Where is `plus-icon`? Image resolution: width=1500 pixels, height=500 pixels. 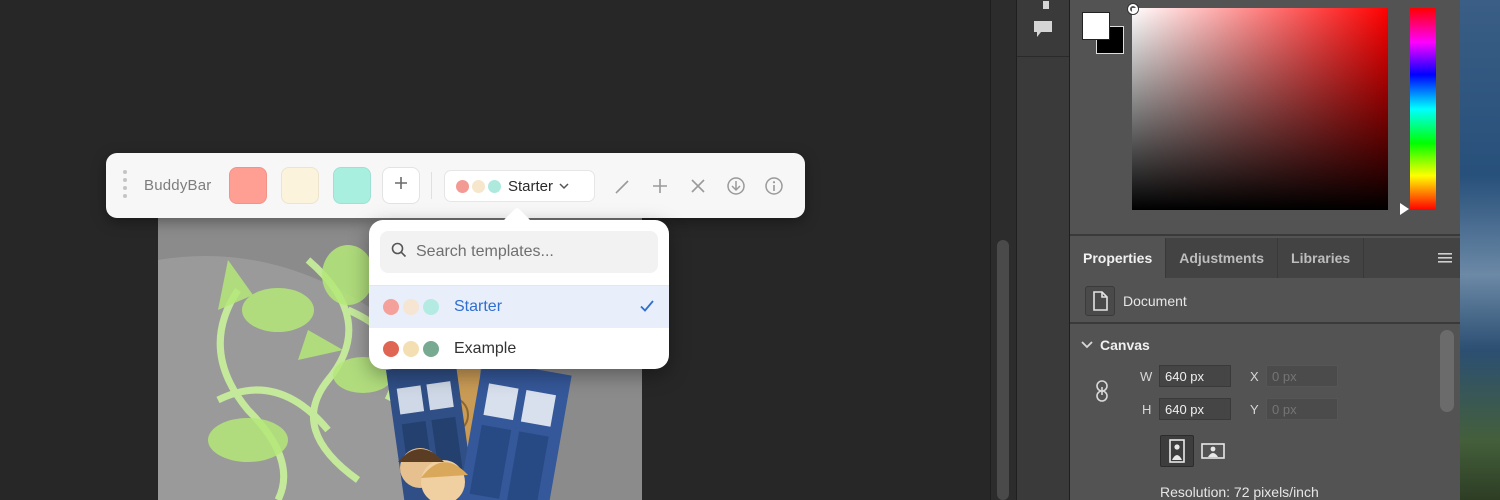 plus-icon is located at coordinates (401, 185).